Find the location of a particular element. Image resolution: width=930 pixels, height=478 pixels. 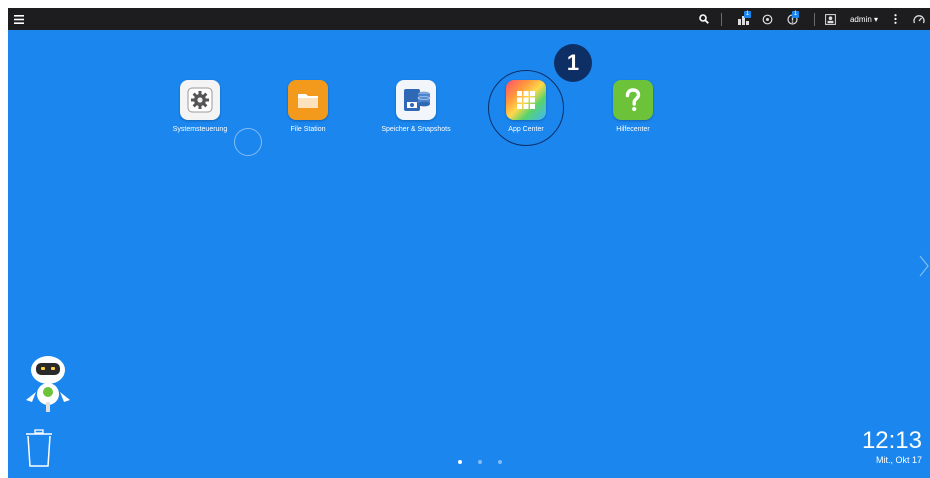

app-label: File Station is located at coordinates (308, 129).